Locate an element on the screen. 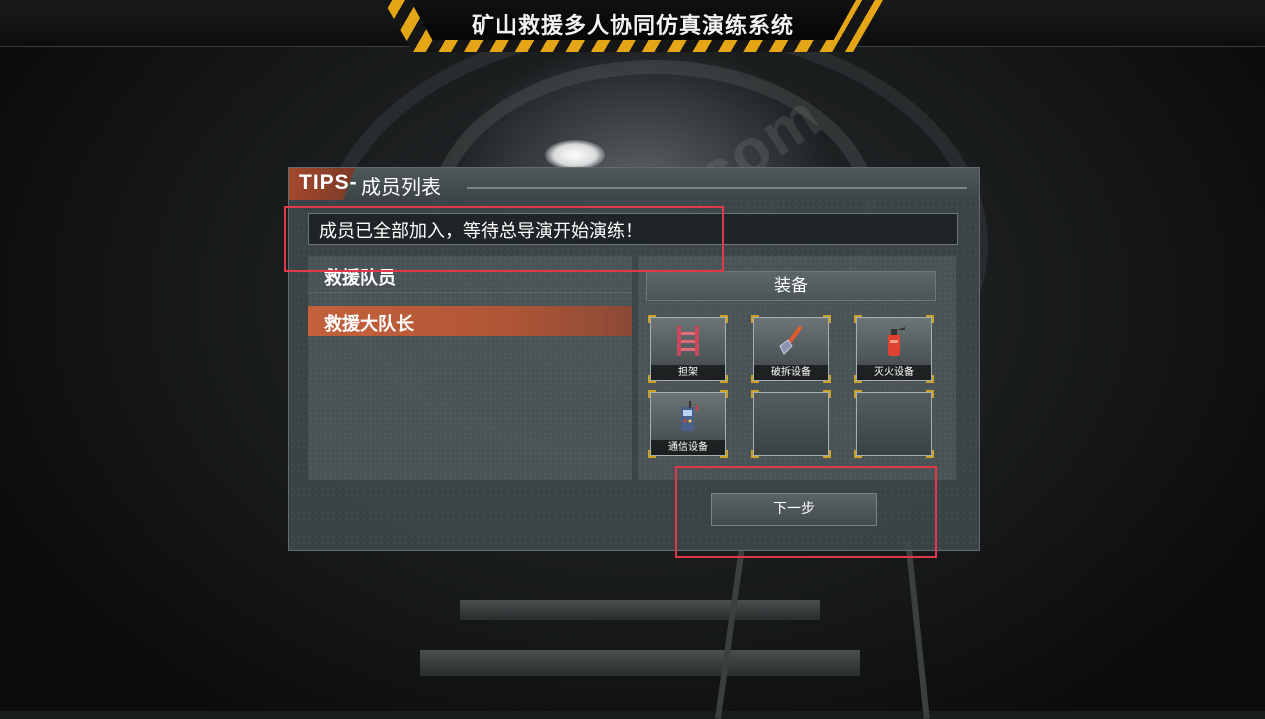  slot-label: 担架 is located at coordinates (688, 372).